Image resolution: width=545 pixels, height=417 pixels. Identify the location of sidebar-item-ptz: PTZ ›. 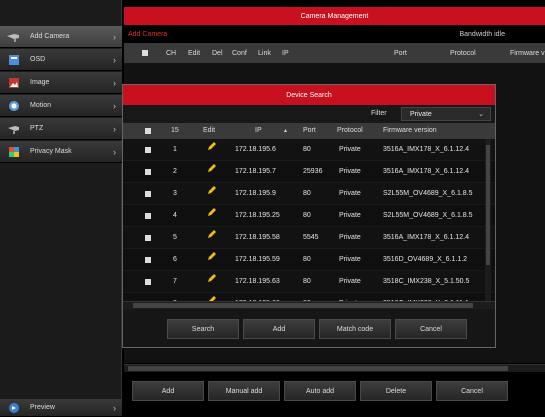
(61, 129).